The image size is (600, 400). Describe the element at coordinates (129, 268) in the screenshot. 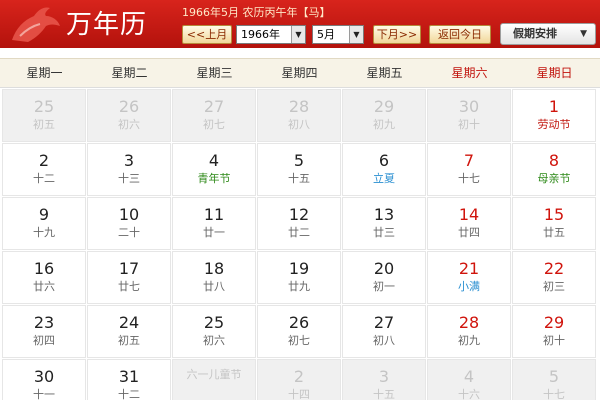

I see `day-number: 17` at that location.